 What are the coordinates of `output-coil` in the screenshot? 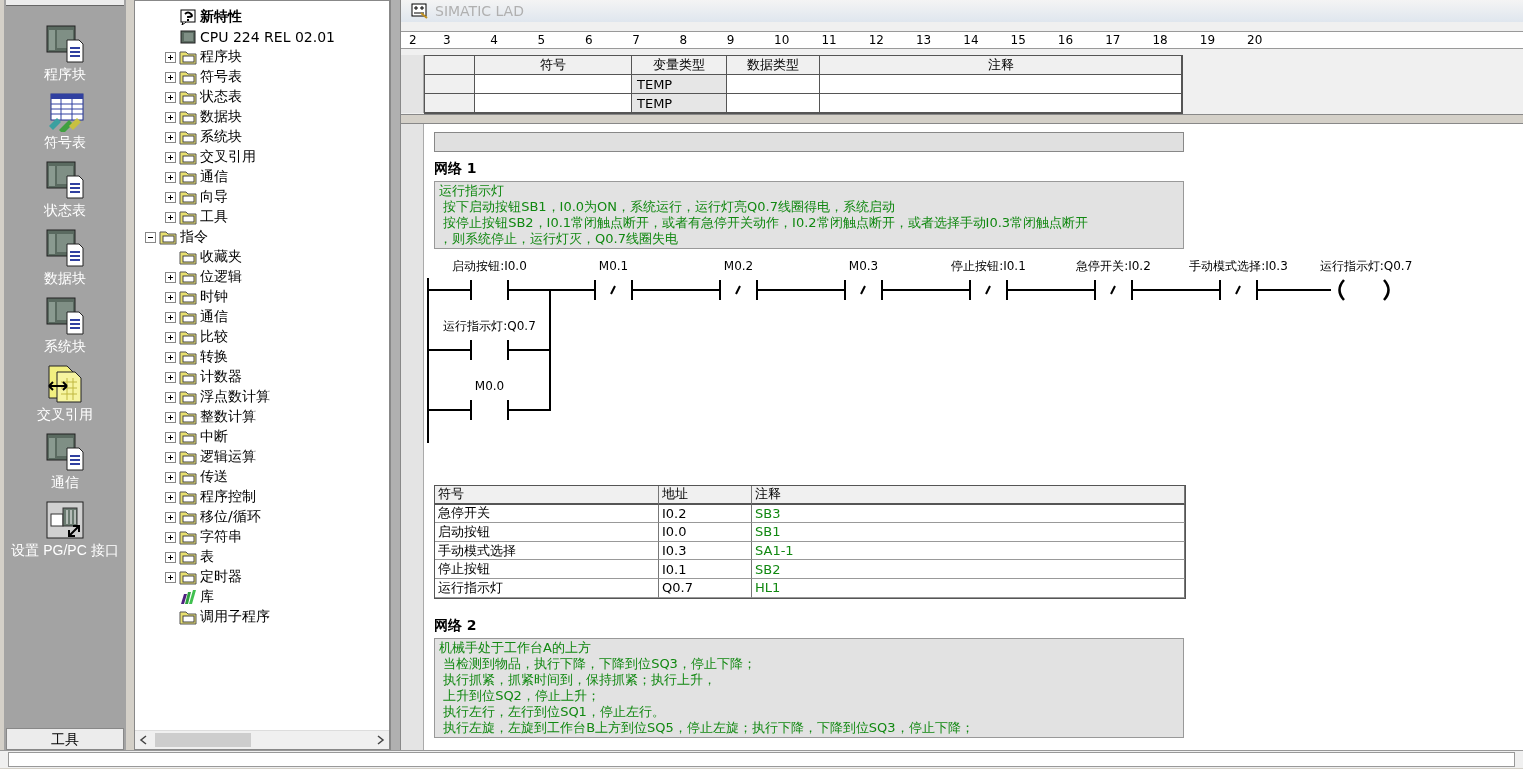 It's located at (1364, 290).